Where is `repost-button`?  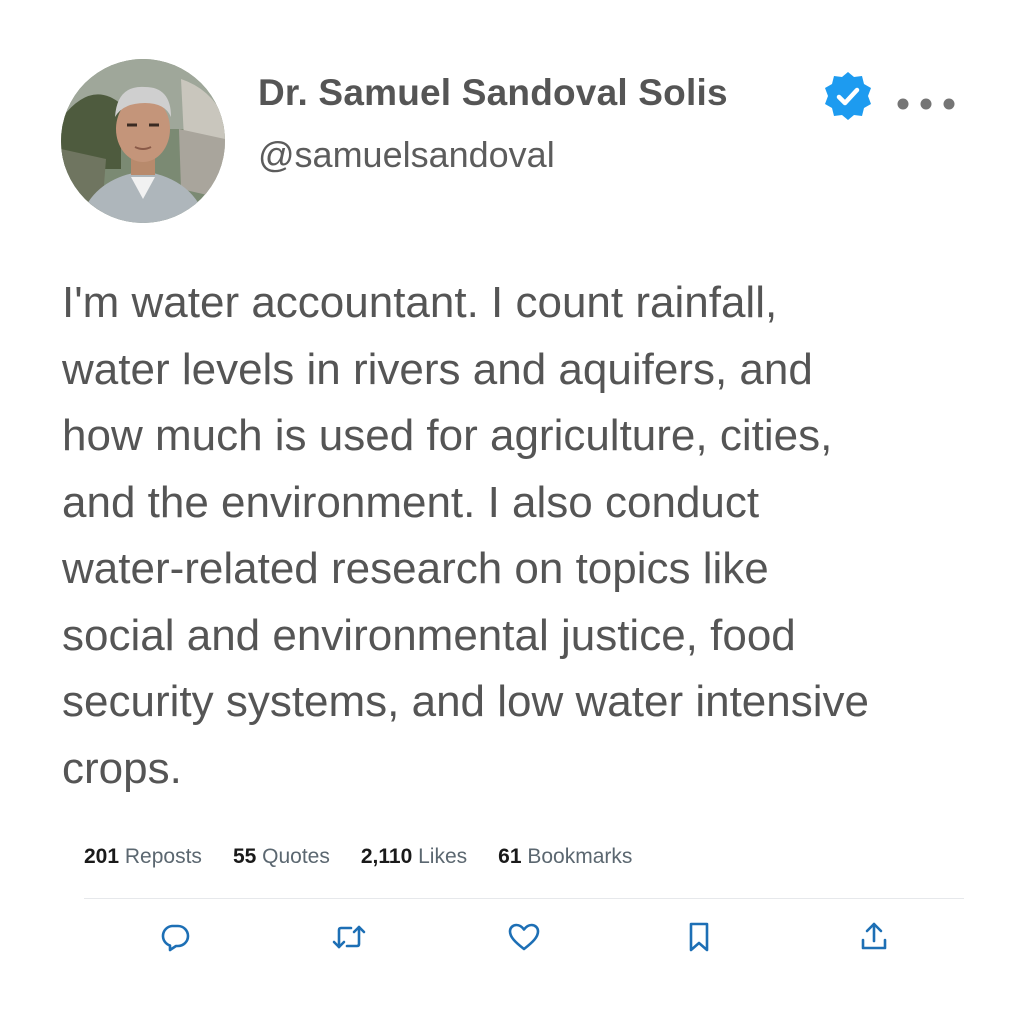
repost-button is located at coordinates (349, 937).